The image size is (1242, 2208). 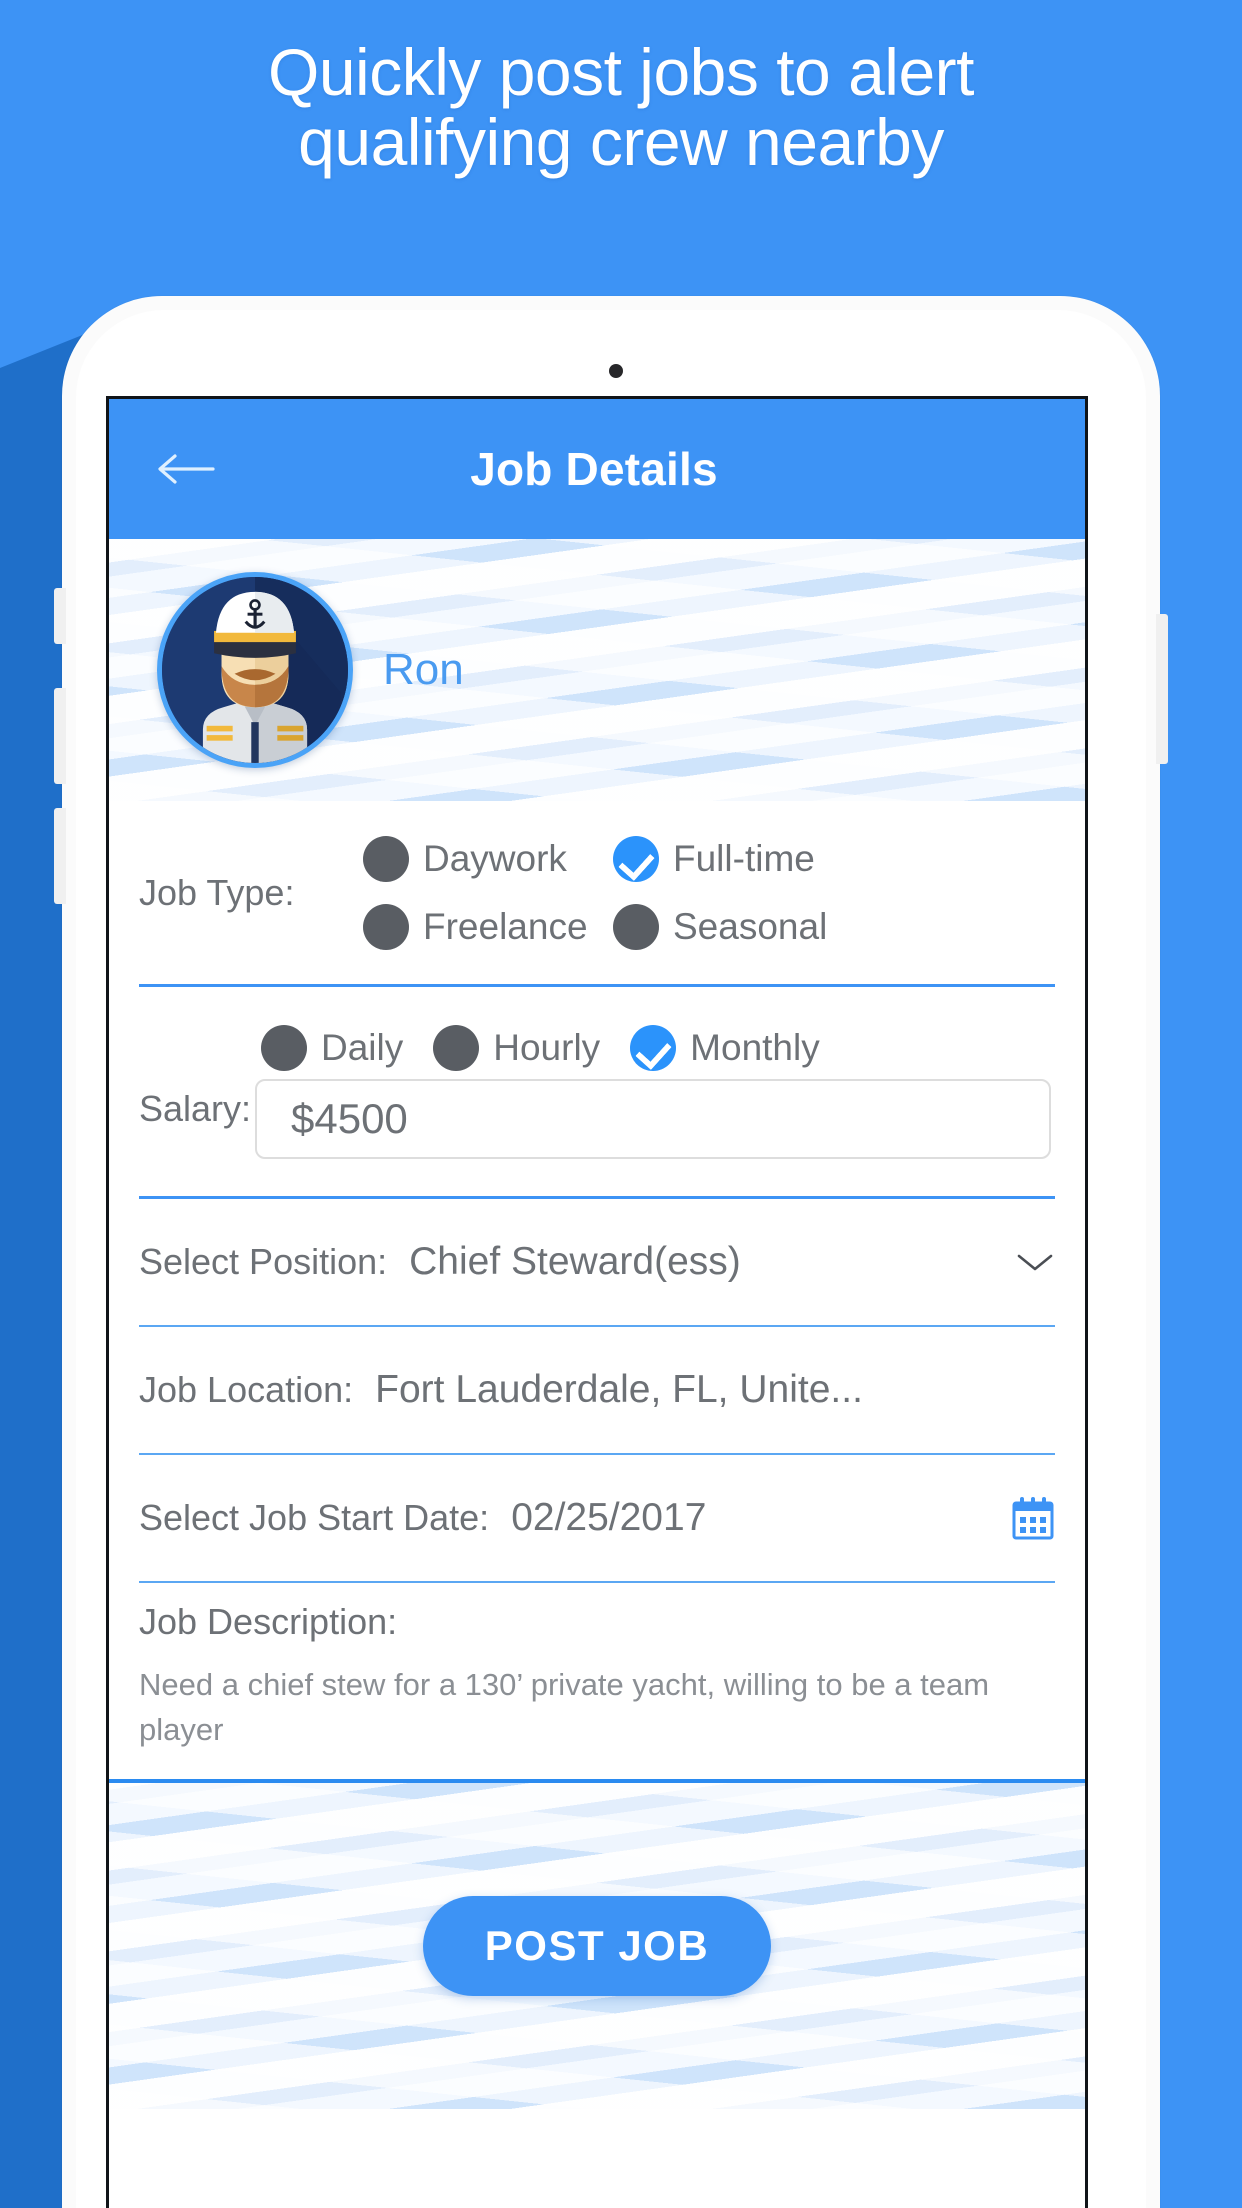 I want to click on salary-controls: Daily Hourly Monthly $4500, so click(x=655, y=1091).